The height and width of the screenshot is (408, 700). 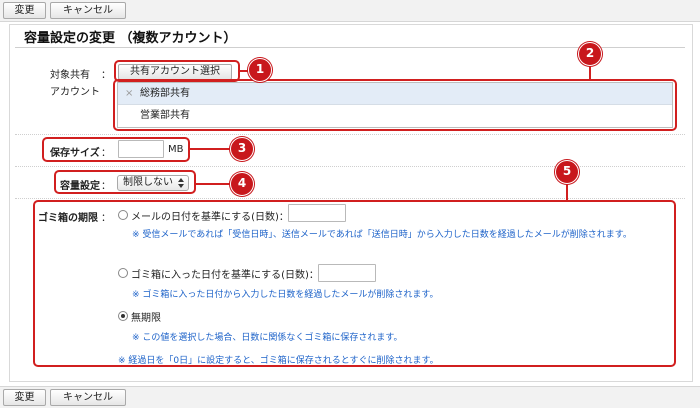 What do you see at coordinates (88, 10) in the screenshot?
I see `cancel-button: キャンセル` at bounding box center [88, 10].